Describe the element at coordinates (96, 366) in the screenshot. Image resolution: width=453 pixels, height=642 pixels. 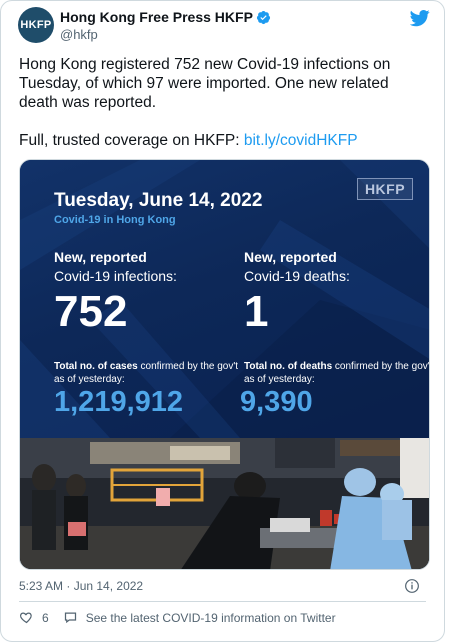
I see `cases-total-bold: Total no. of cases` at that location.